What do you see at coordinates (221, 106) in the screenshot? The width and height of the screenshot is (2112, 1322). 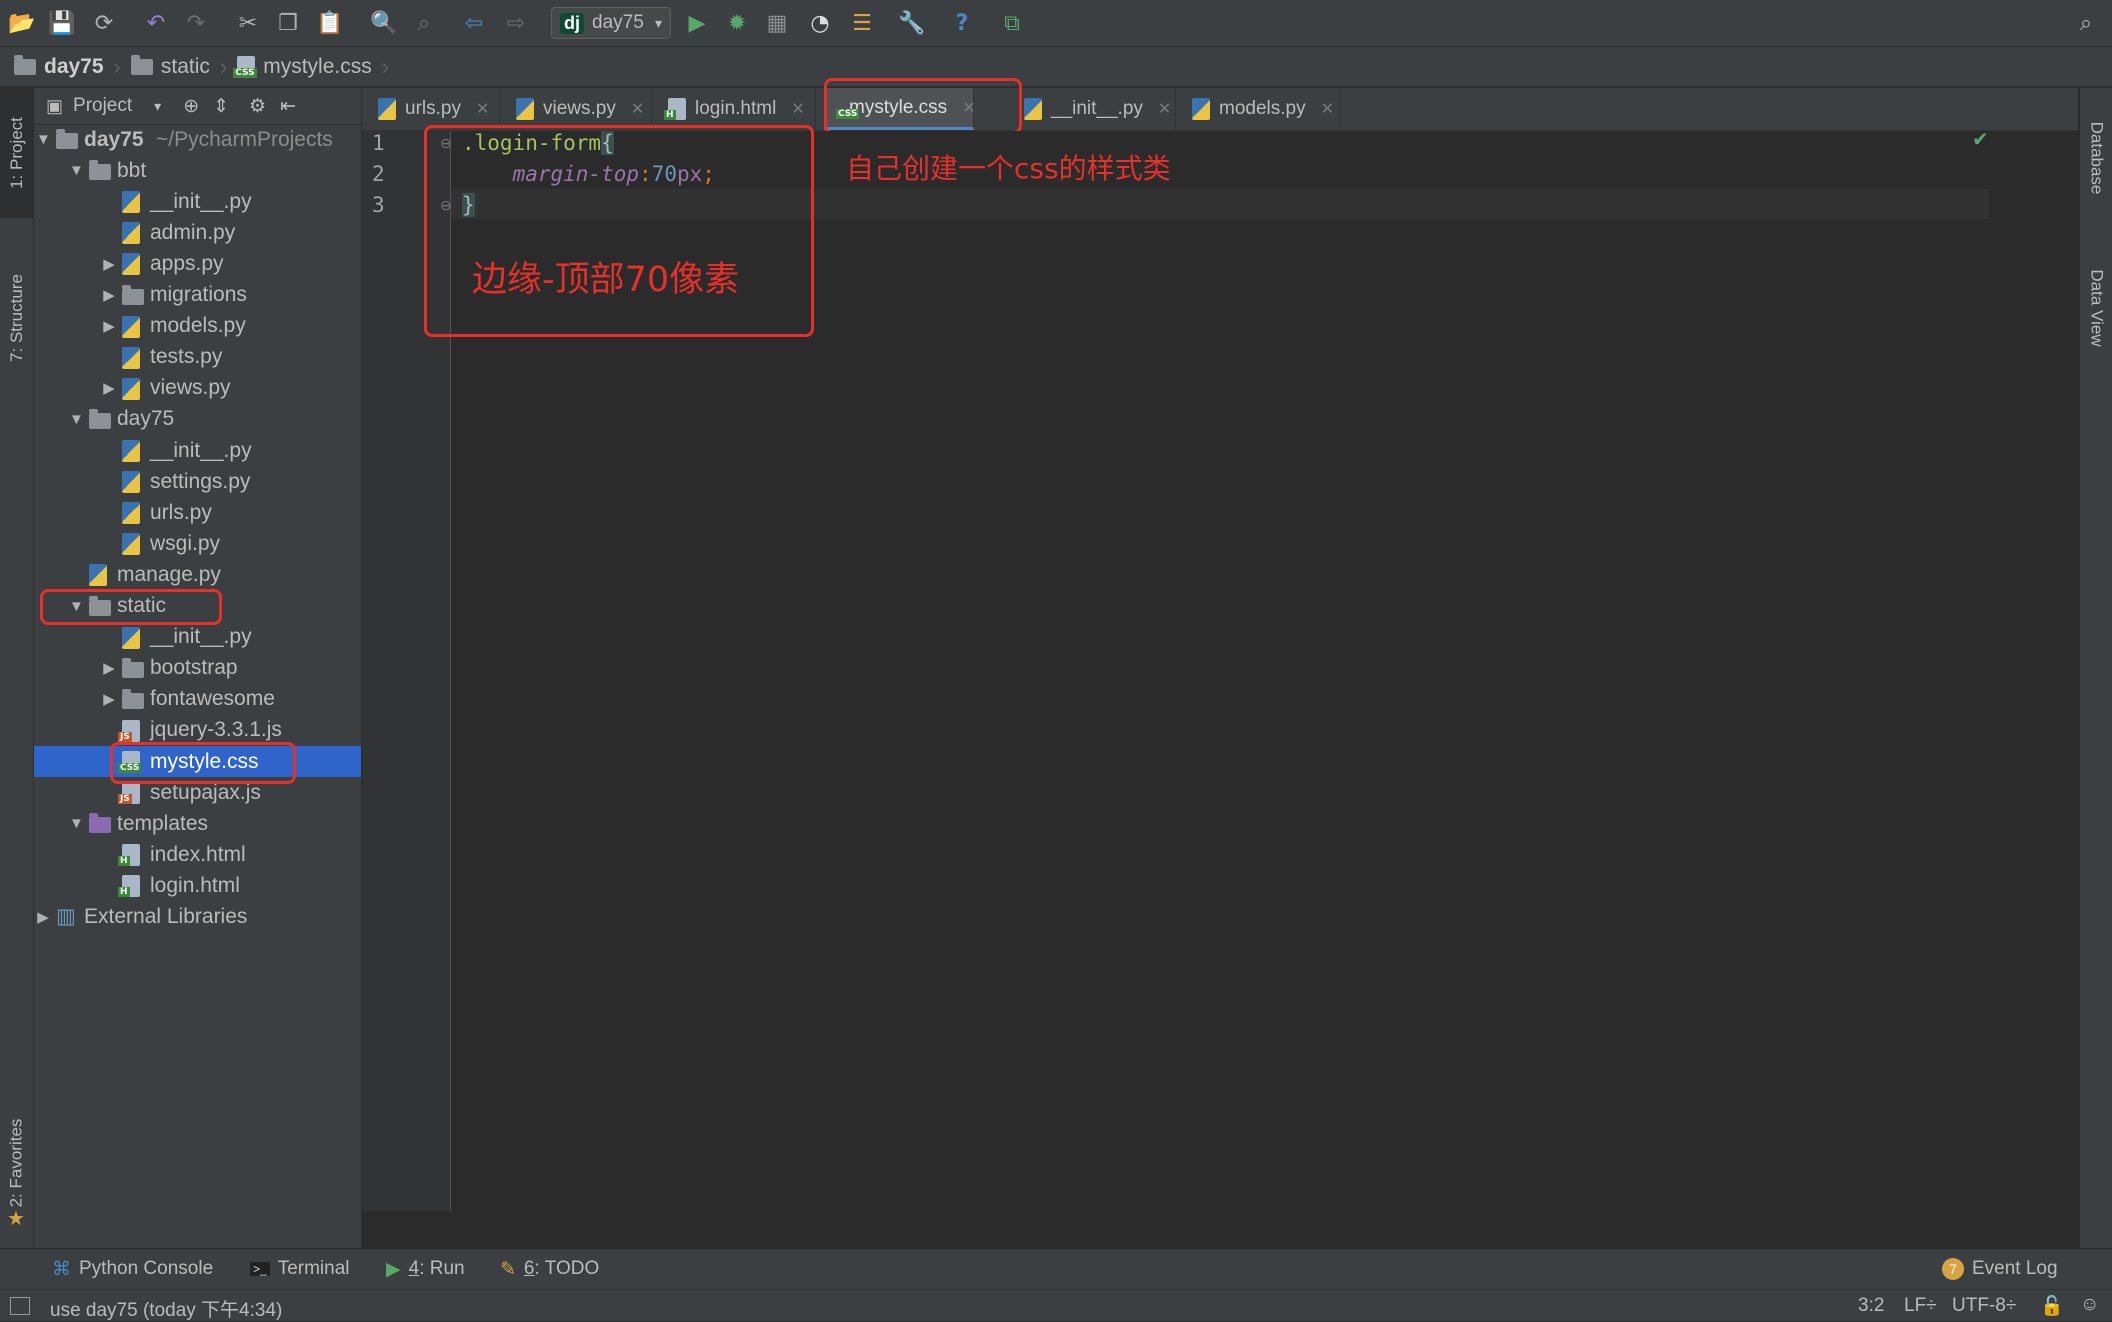 I see `collapse-all-icon: ⇕` at bounding box center [221, 106].